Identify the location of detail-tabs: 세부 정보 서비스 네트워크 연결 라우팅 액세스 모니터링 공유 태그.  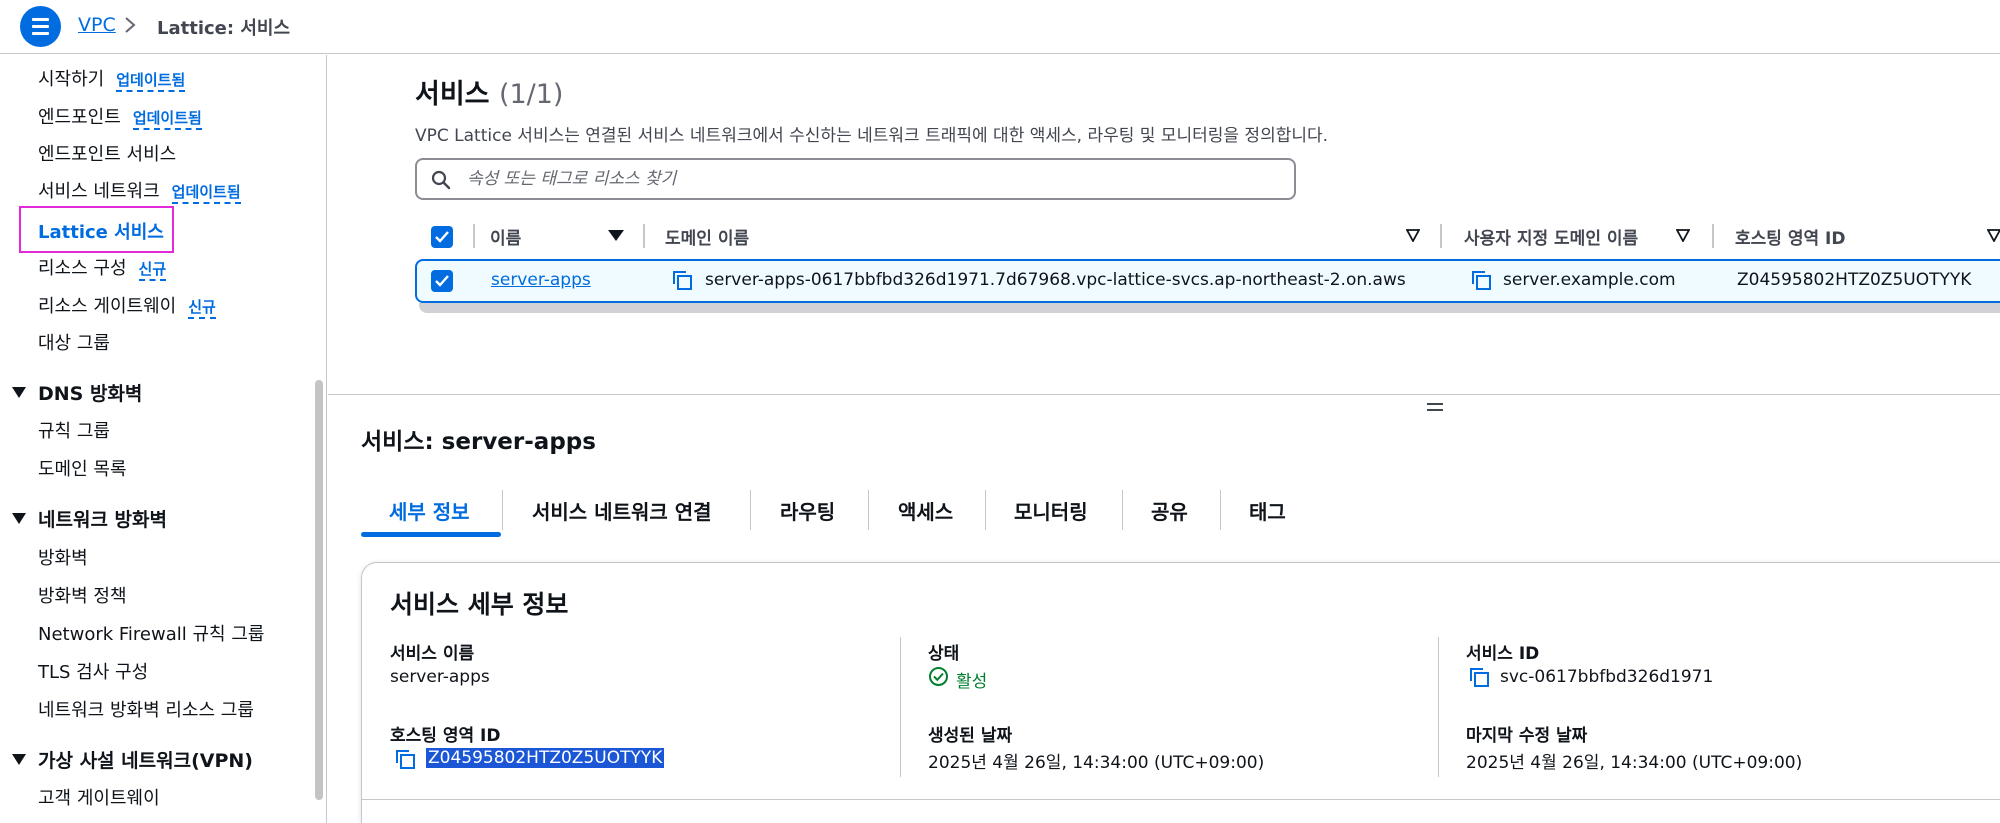
(1180, 511).